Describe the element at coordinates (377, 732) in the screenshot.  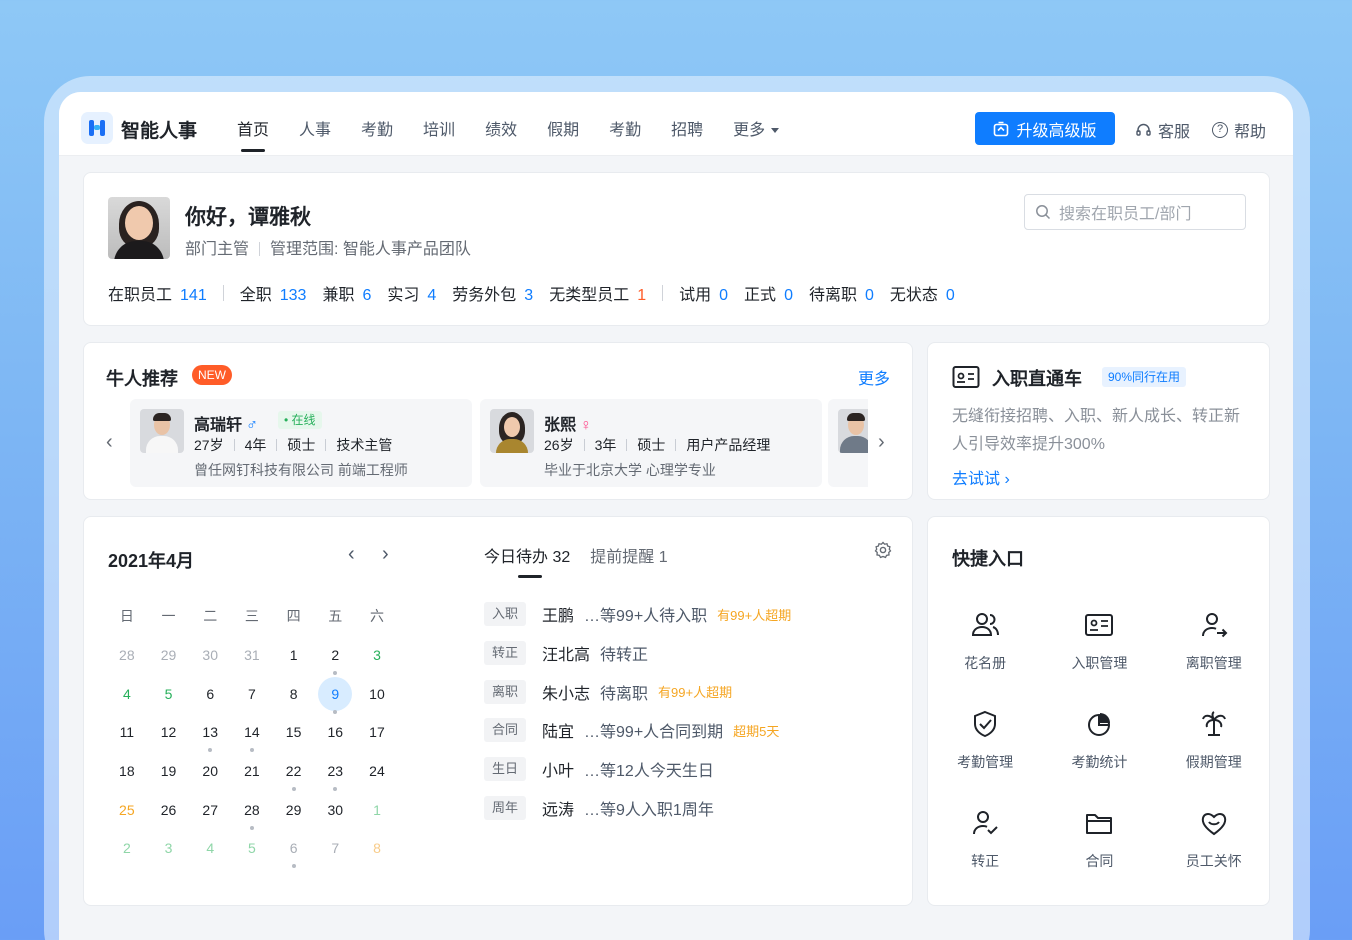
I see `calendar-day: 17` at that location.